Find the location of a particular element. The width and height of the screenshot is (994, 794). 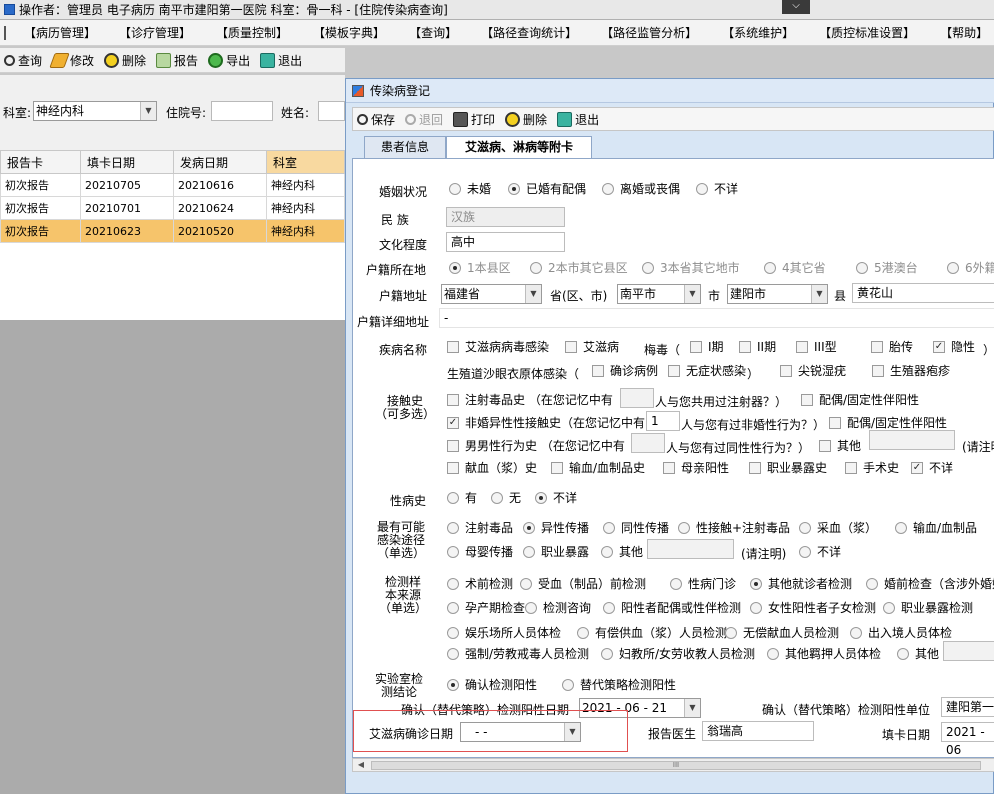

sample-entertainment: 娱乐场所人员体检 is located at coordinates (504, 632).